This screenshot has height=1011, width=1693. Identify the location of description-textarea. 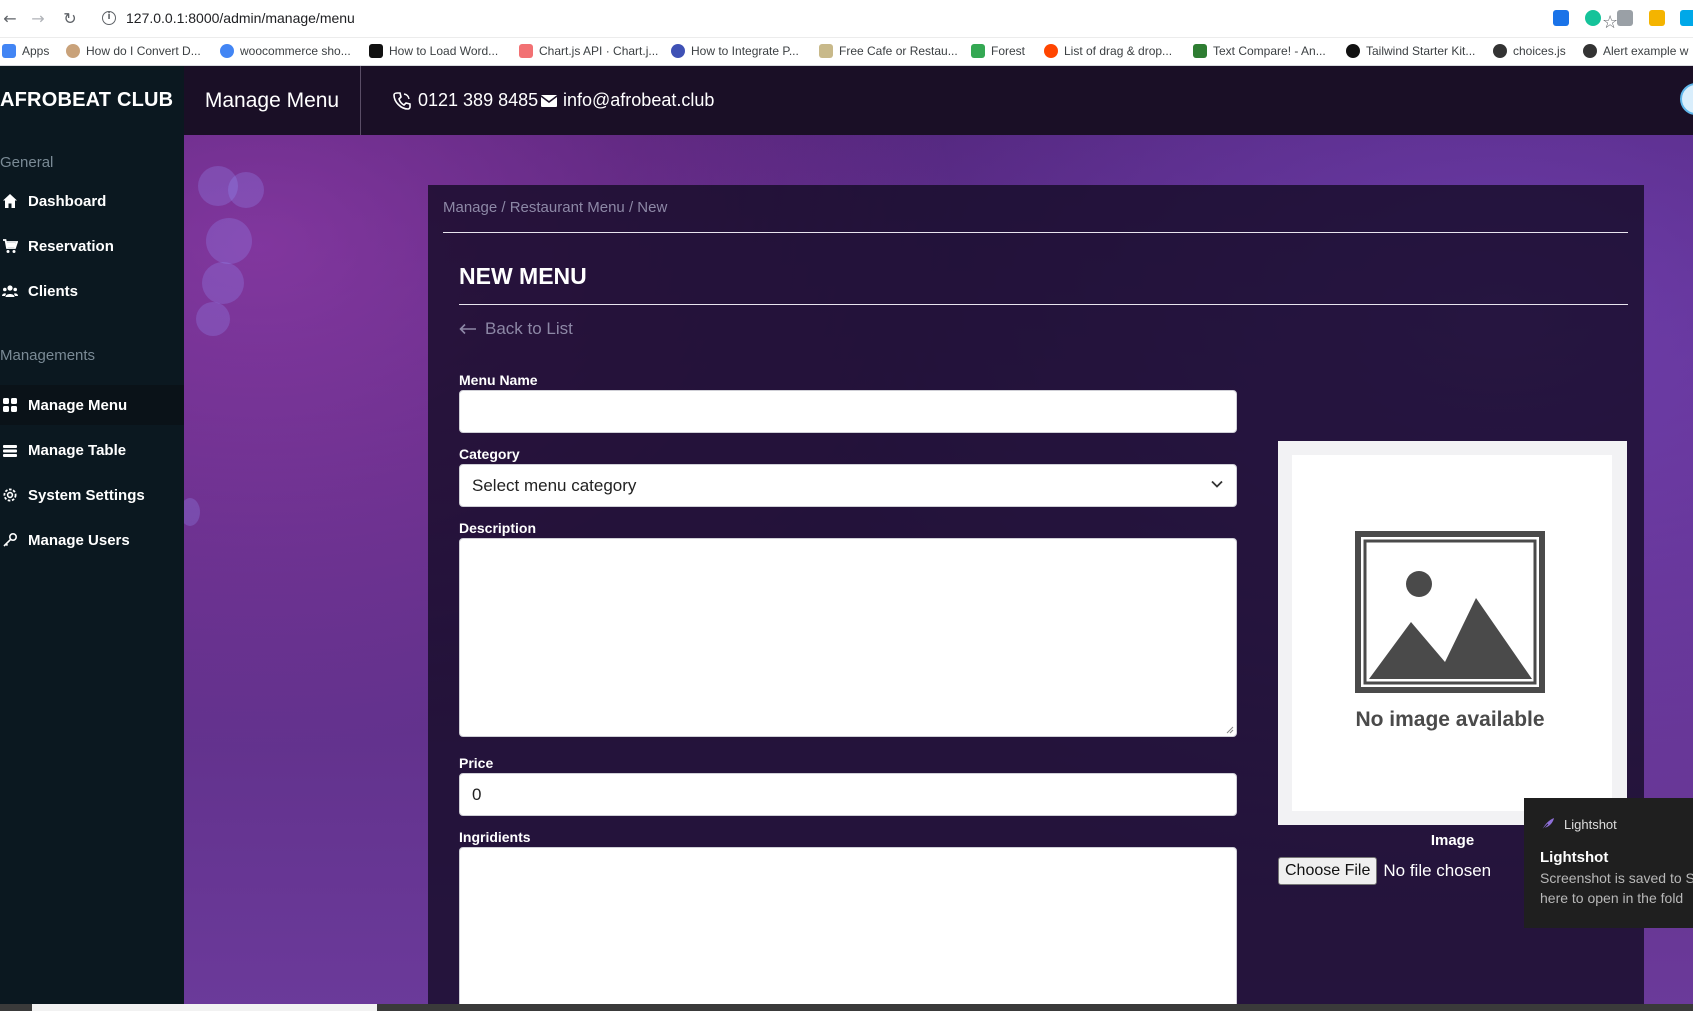
(848, 637).